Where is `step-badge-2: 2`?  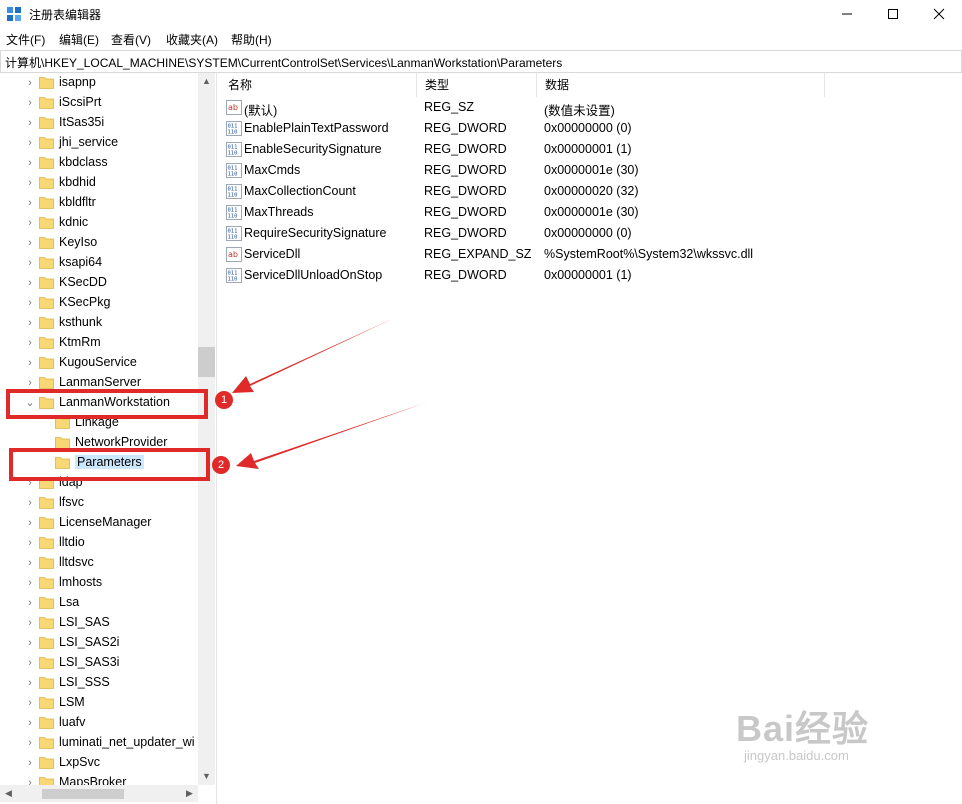 step-badge-2: 2 is located at coordinates (221, 465).